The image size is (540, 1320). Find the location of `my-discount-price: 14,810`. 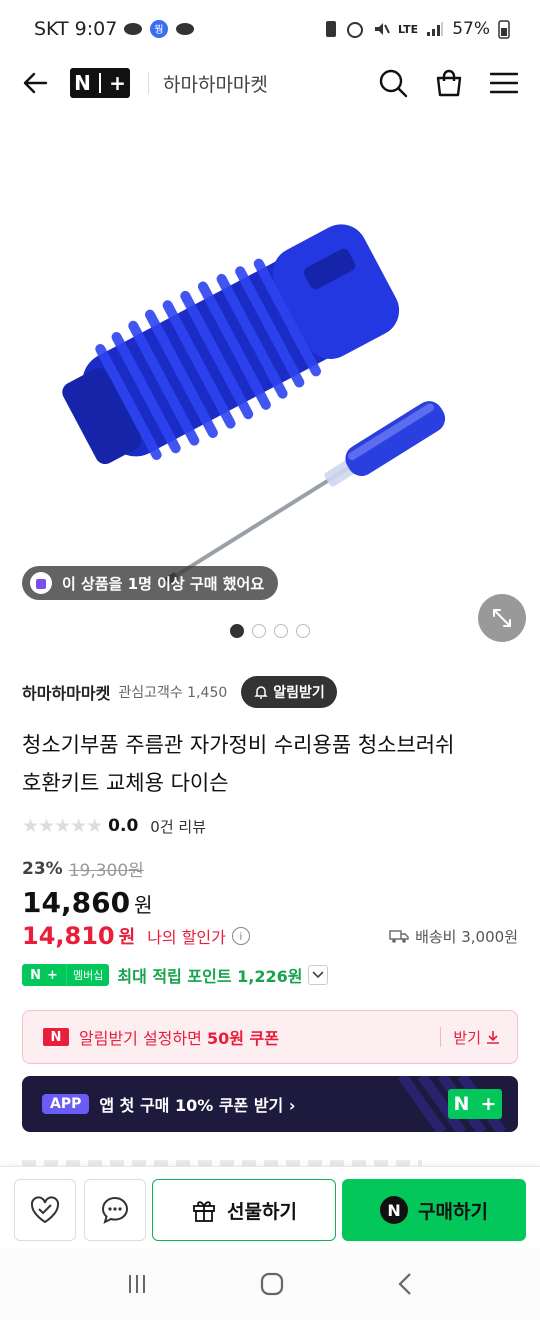

my-discount-price: 14,810 is located at coordinates (68, 936).